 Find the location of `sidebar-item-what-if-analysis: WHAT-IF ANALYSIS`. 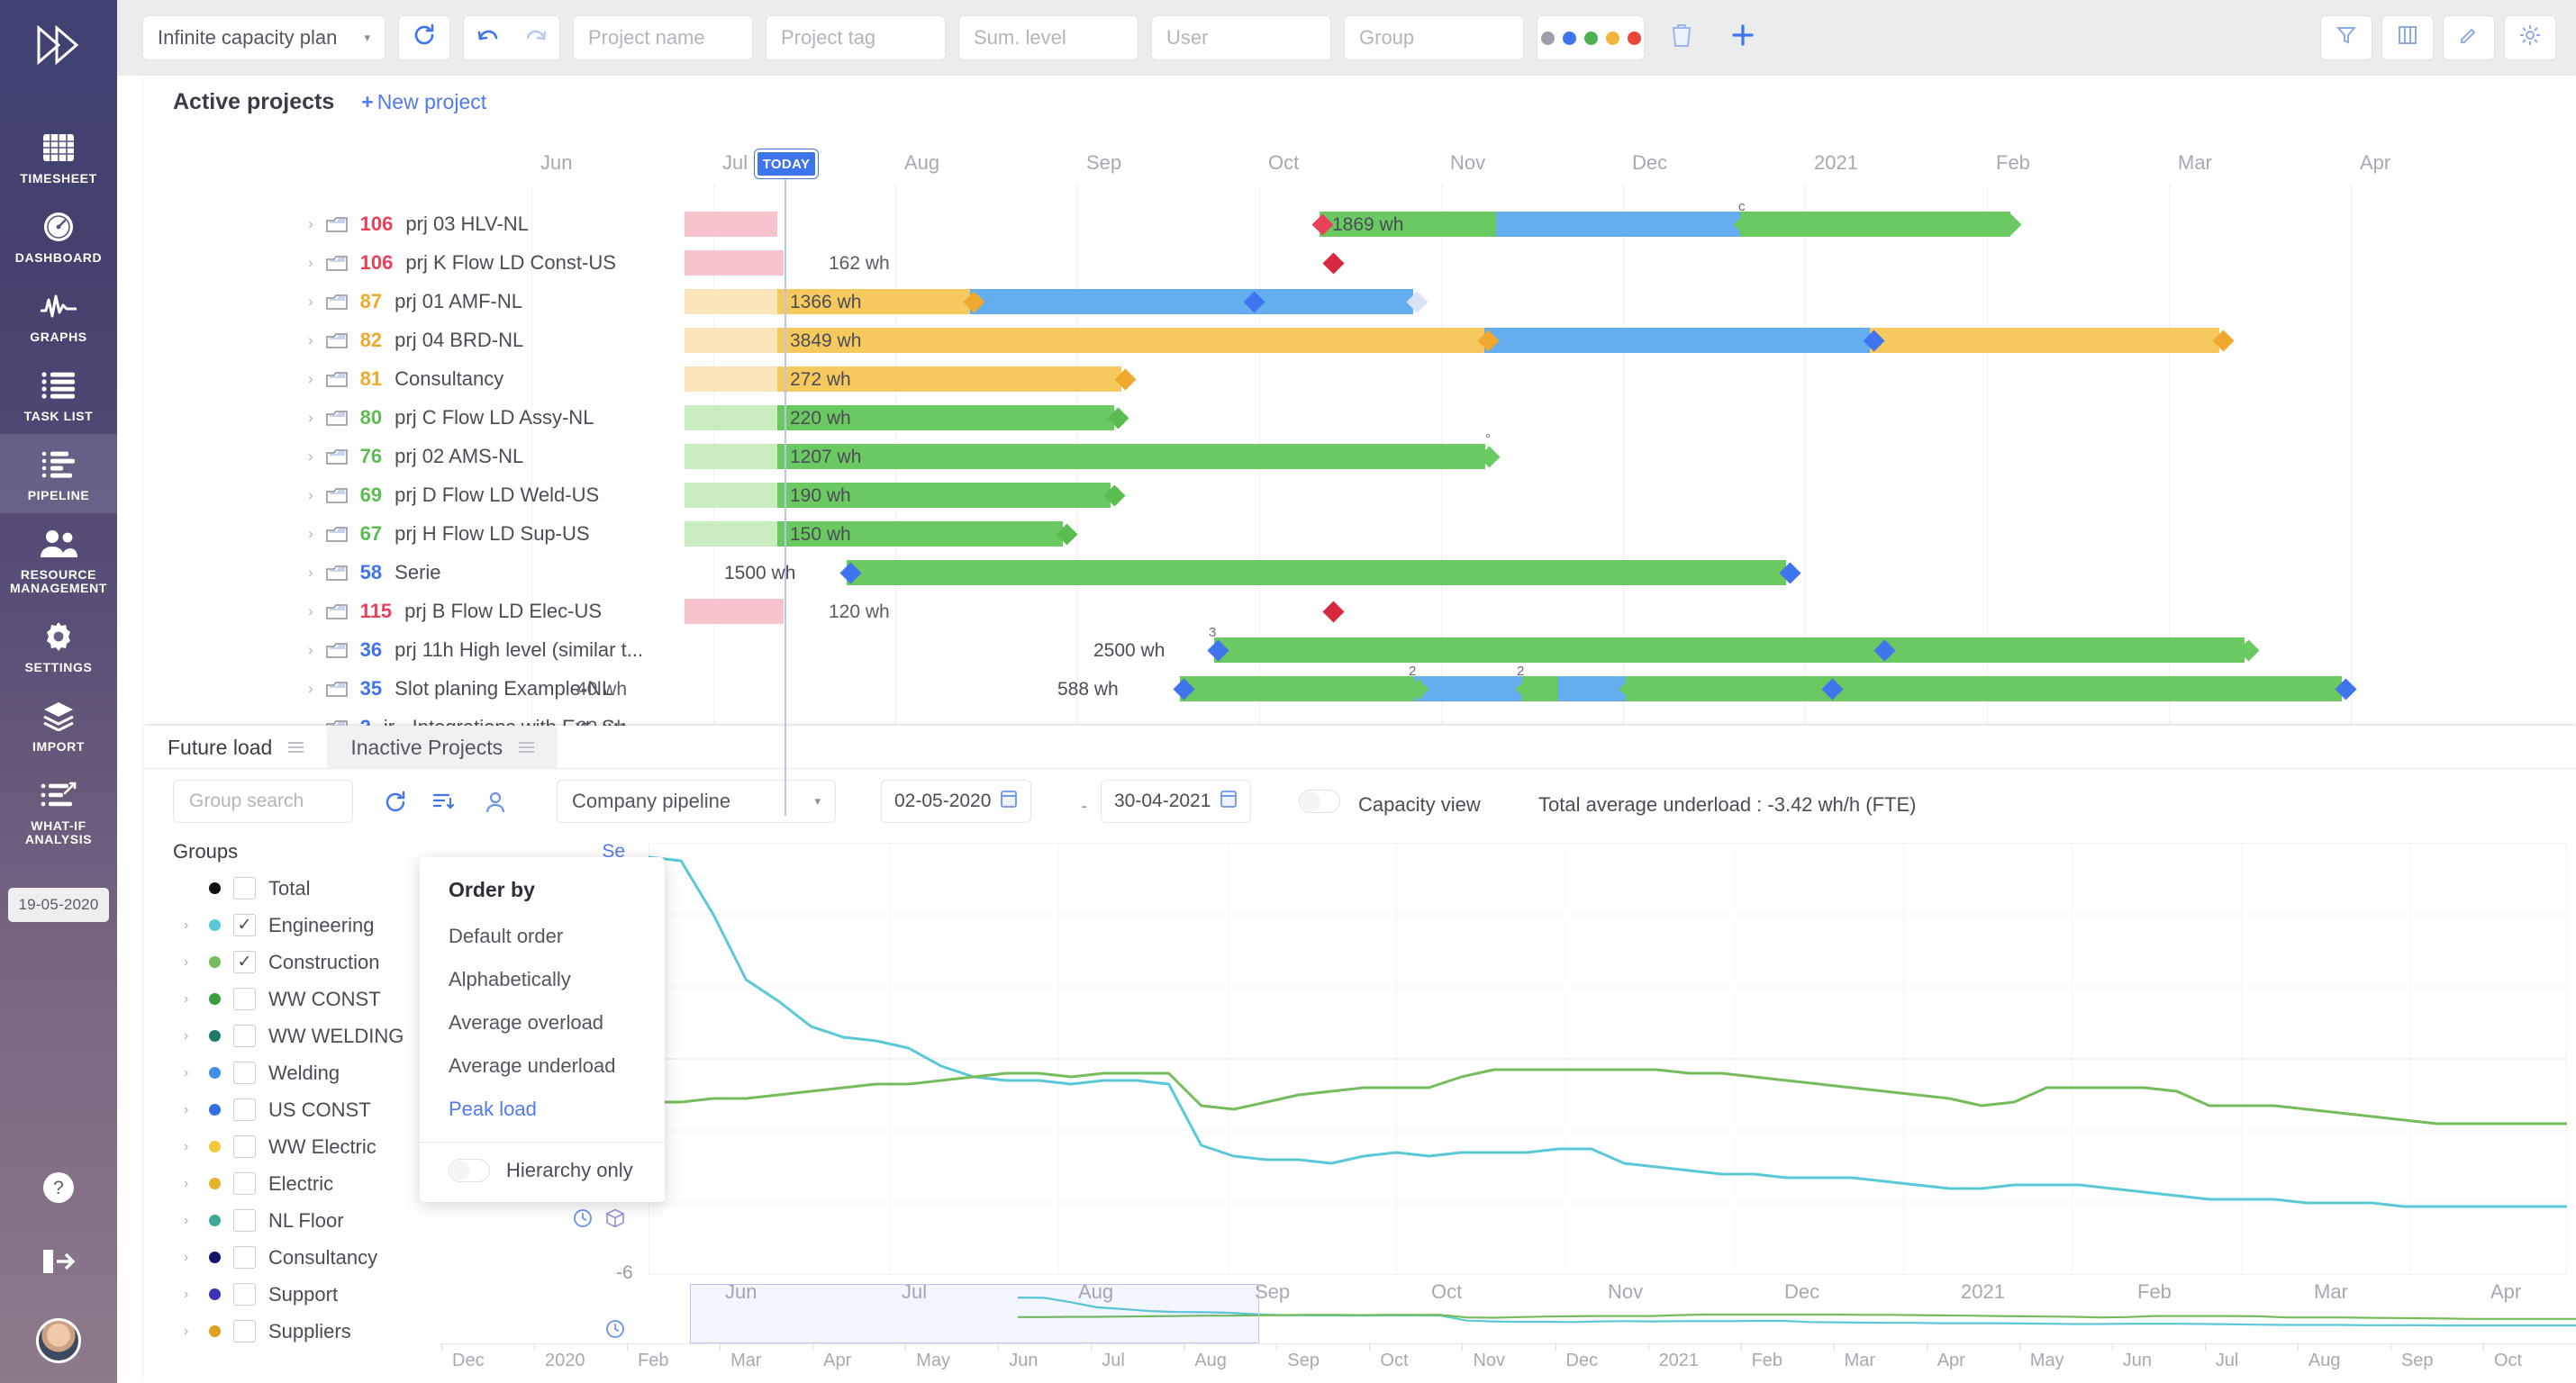

sidebar-item-what-if-analysis: WHAT-IF ANALYSIS is located at coordinates (59, 810).